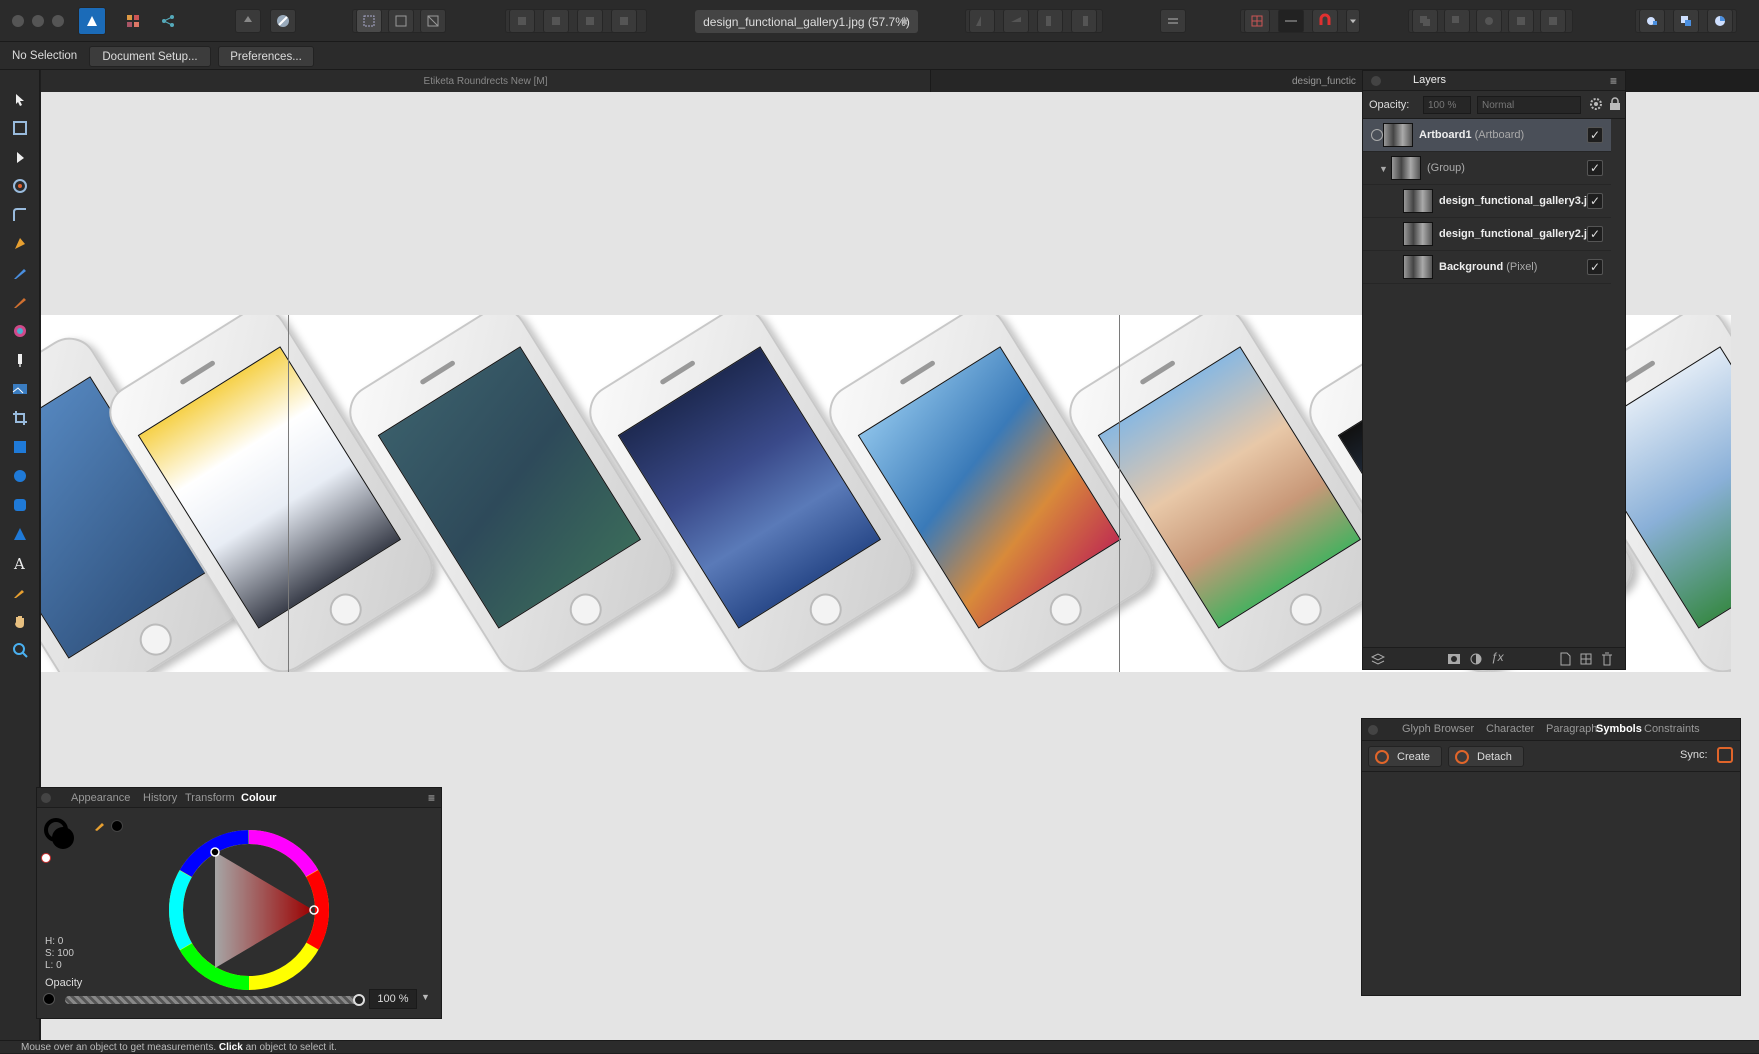 Image resolution: width=1759 pixels, height=1054 pixels. What do you see at coordinates (20, 534) in the screenshot?
I see `triangle-tool-icon` at bounding box center [20, 534].